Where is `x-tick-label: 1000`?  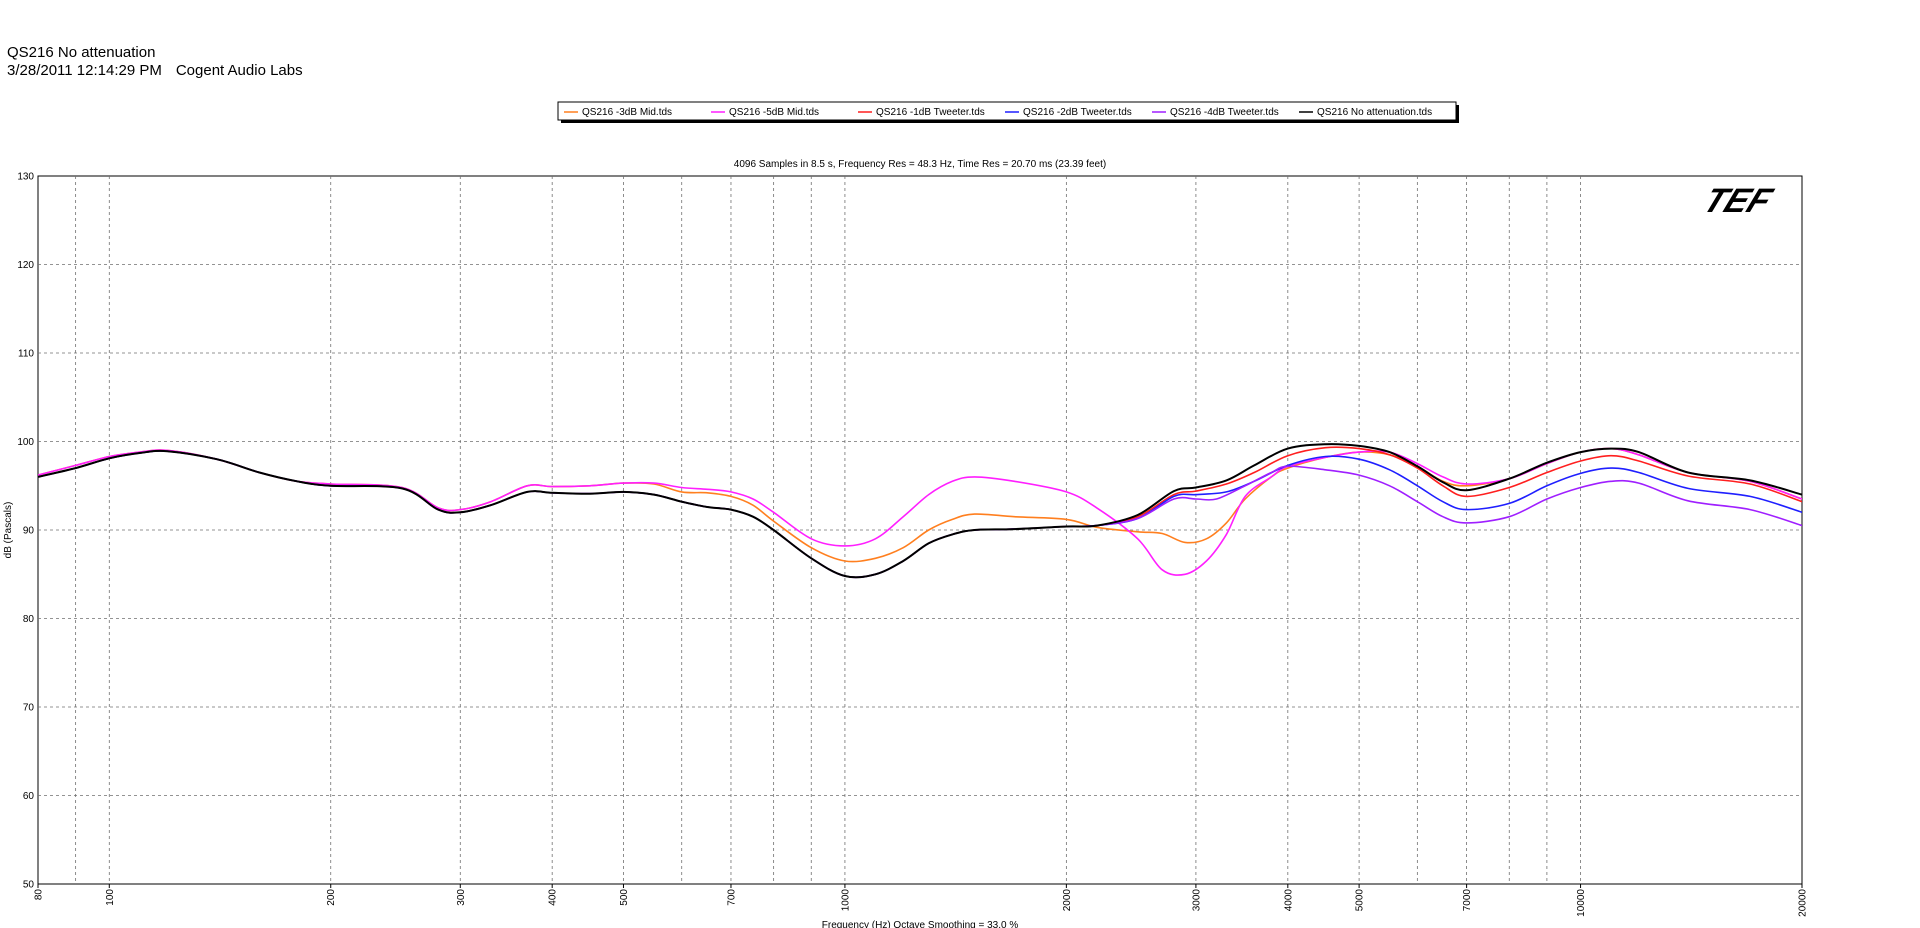
x-tick-label: 1000 is located at coordinates (845, 900).